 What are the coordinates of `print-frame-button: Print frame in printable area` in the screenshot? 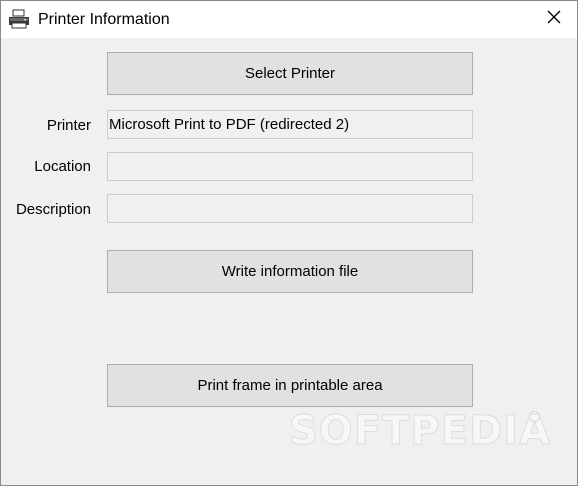 It's located at (290, 385).